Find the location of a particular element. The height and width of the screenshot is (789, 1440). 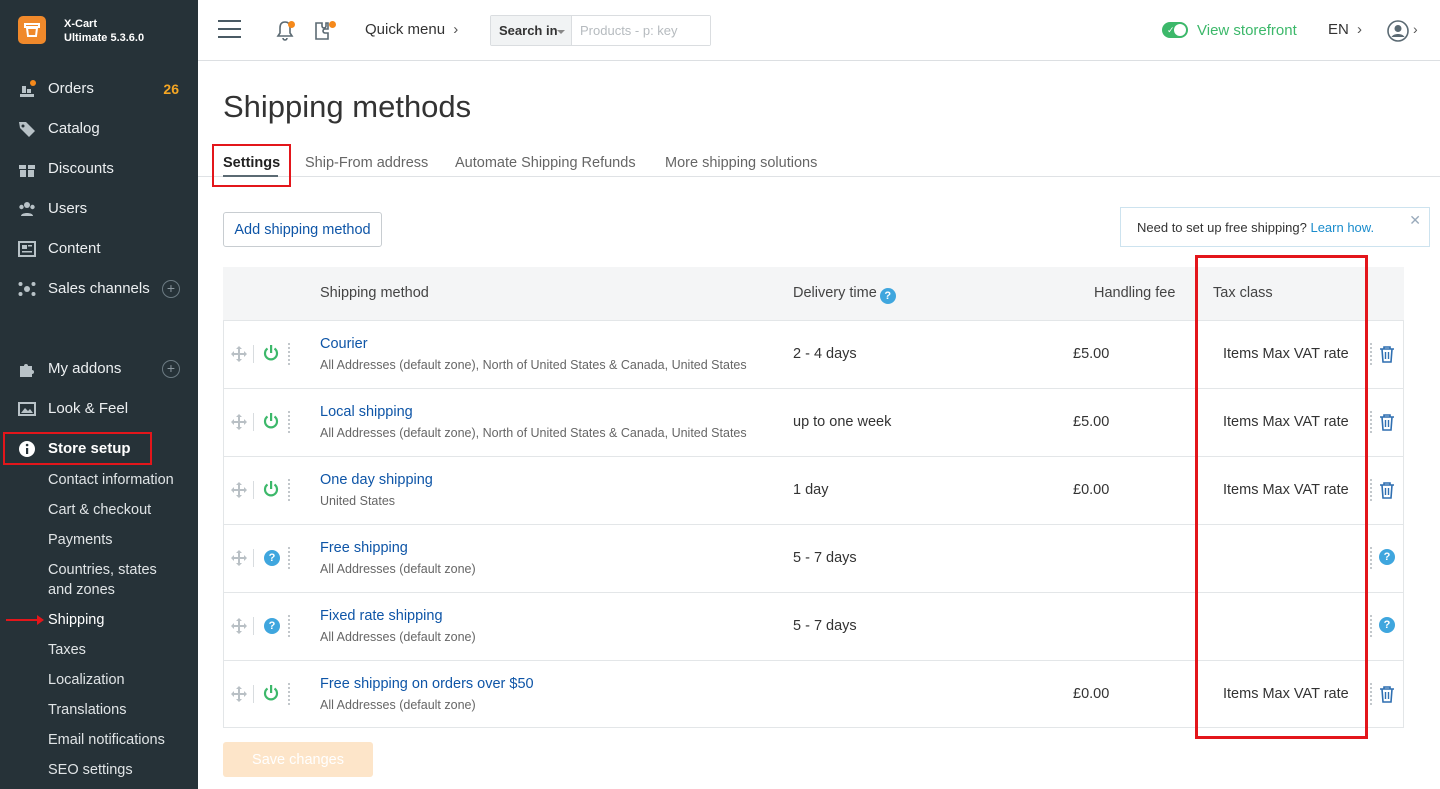

sidebar-sub-contact-information: Contact information is located at coordinates (111, 480).